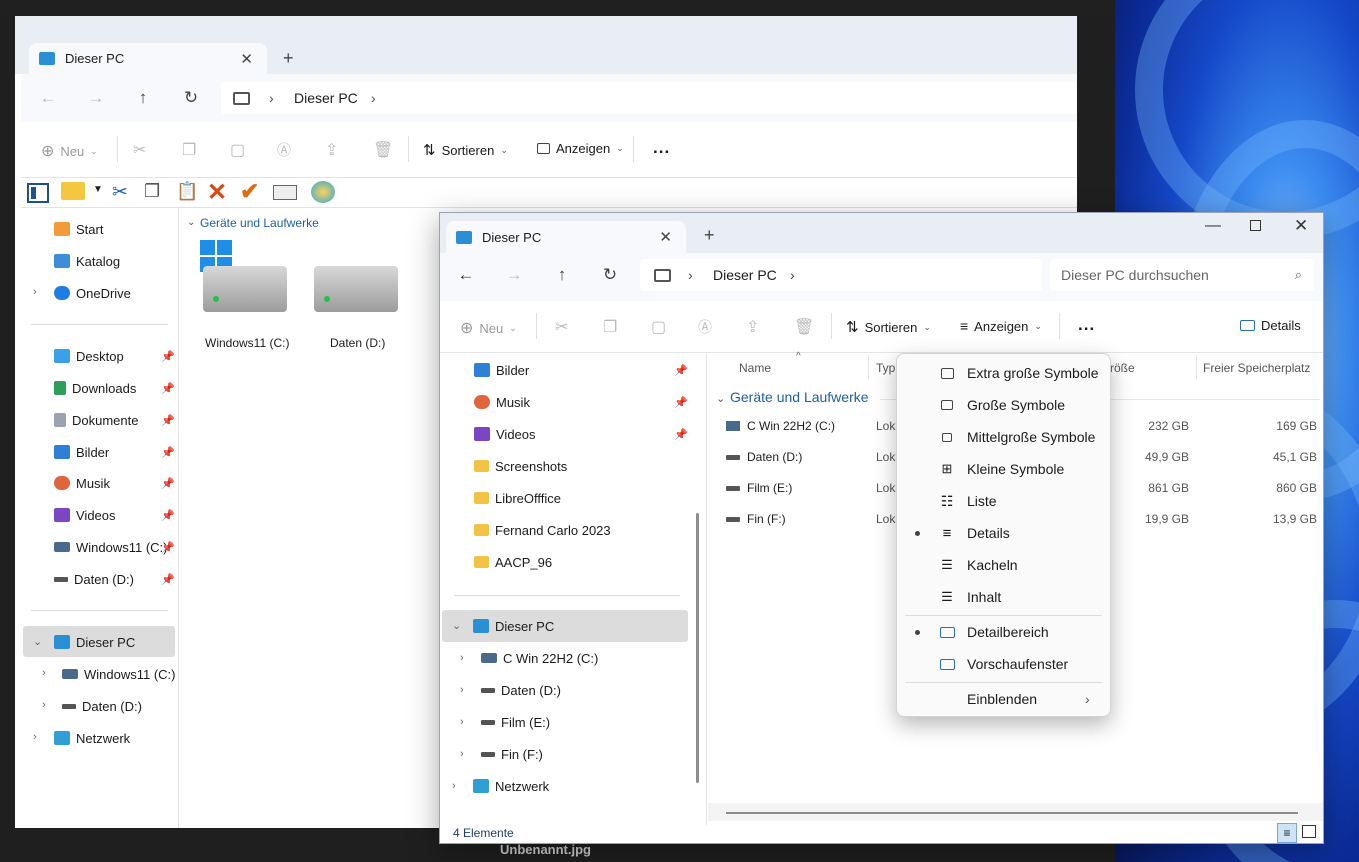 The image size is (1359, 862). What do you see at coordinates (119, 674) in the screenshot?
I see `nav-drive-c: Windows11 (C:)` at bounding box center [119, 674].